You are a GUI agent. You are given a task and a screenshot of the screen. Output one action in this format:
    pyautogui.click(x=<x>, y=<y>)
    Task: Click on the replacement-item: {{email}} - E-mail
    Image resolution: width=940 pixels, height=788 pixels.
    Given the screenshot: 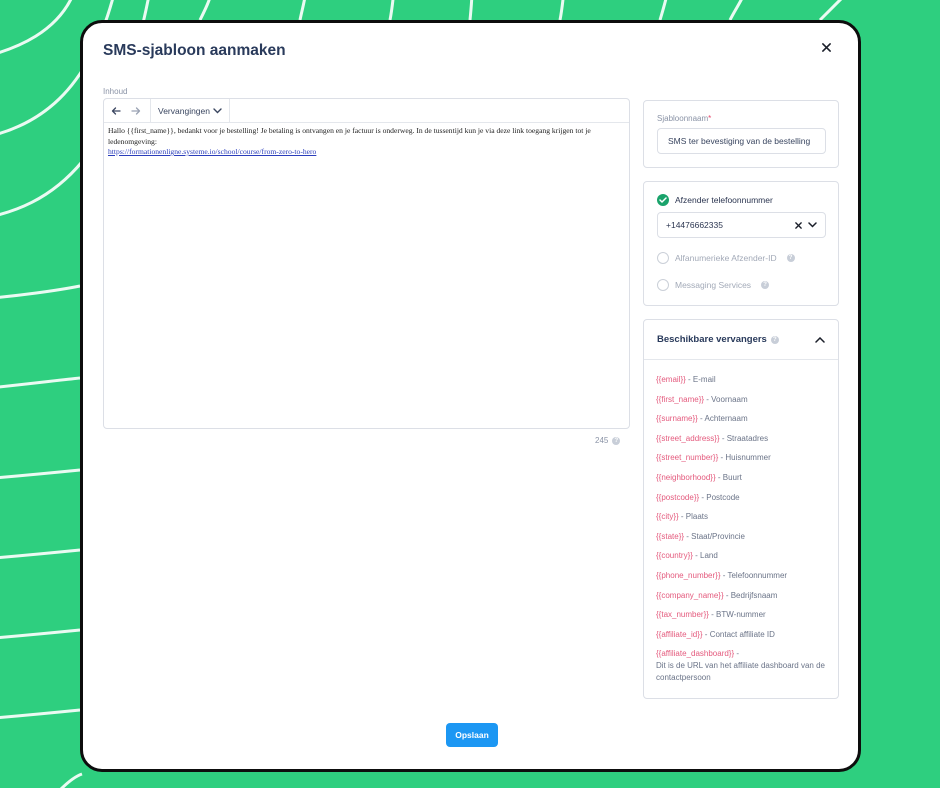 What is the action you would take?
    pyautogui.click(x=740, y=380)
    